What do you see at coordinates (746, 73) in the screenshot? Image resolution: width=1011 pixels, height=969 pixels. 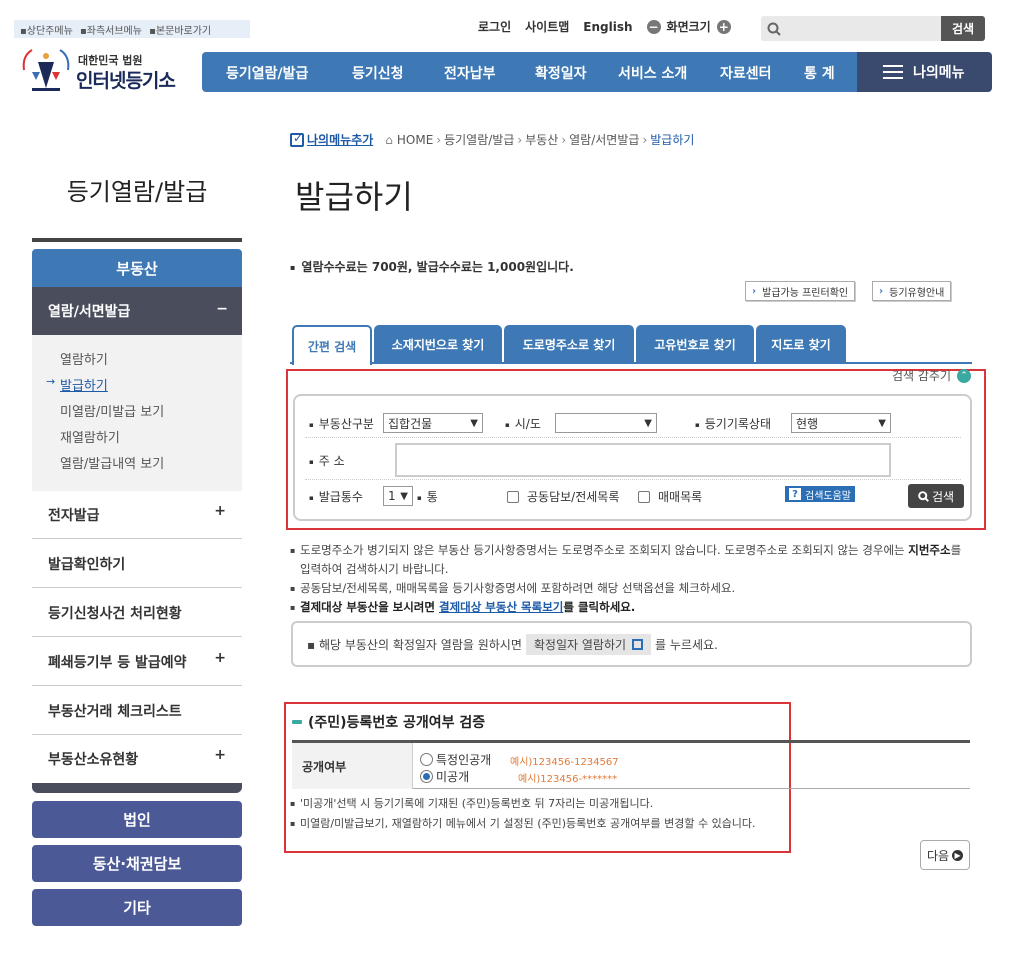 I see `nav-item-data-center: 자료센터` at bounding box center [746, 73].